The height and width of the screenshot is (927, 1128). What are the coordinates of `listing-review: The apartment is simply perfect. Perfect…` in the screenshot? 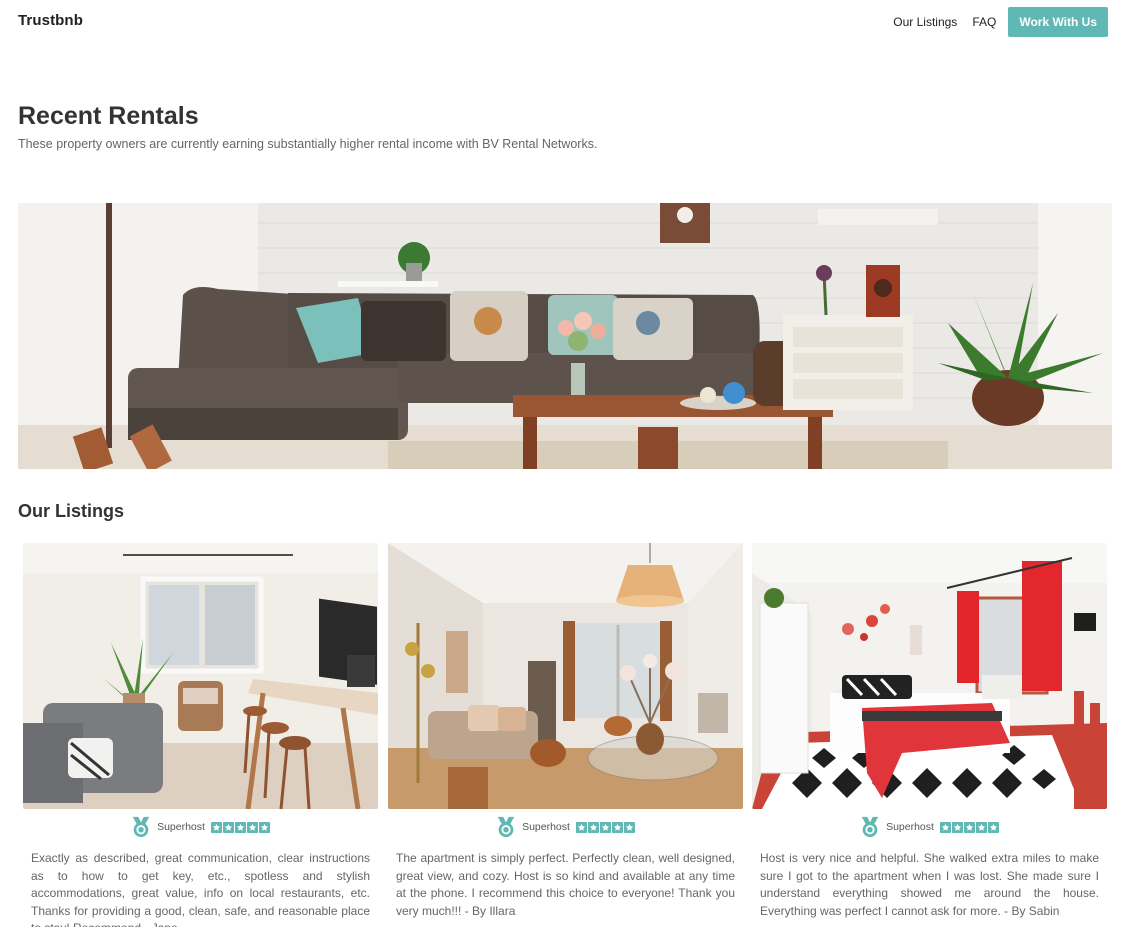 It's located at (565, 884).